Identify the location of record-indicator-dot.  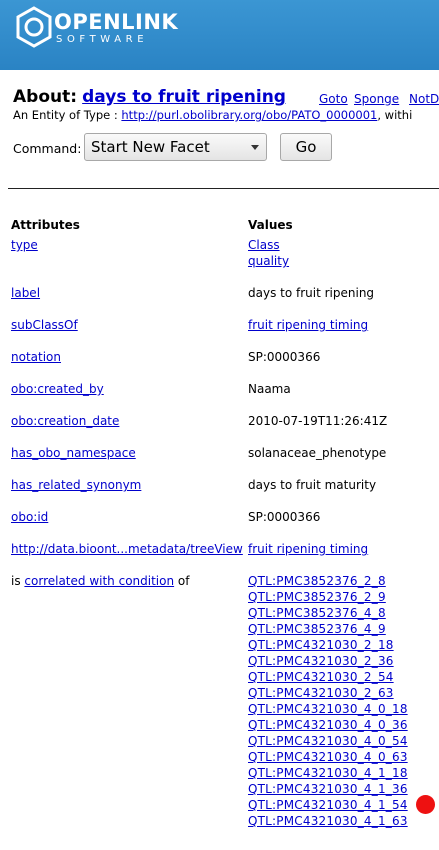
(425, 804).